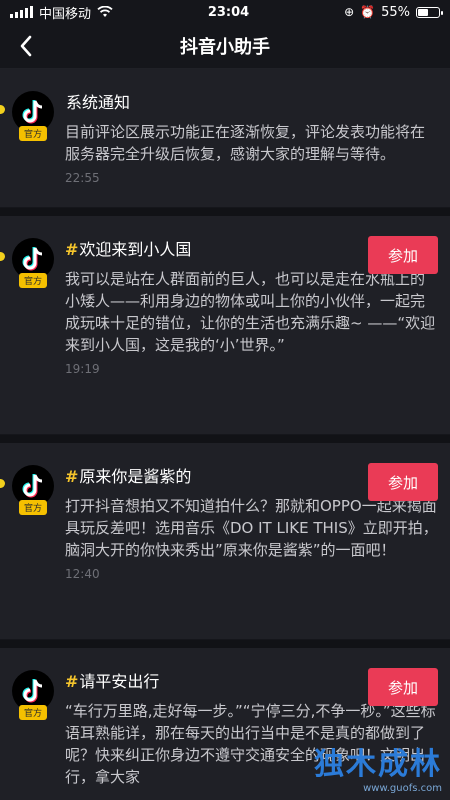 Image resolution: width=450 pixels, height=800 pixels. I want to click on message-title-text: 系统通知, so click(98, 102).